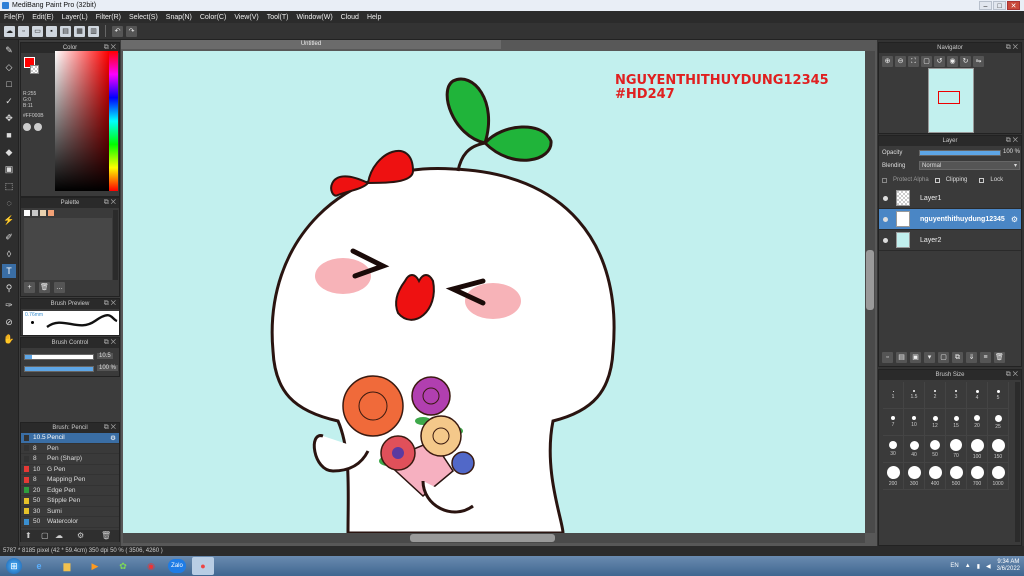 The width and height of the screenshot is (1024, 576). I want to click on brush-size-option: 150, so click(998, 449).